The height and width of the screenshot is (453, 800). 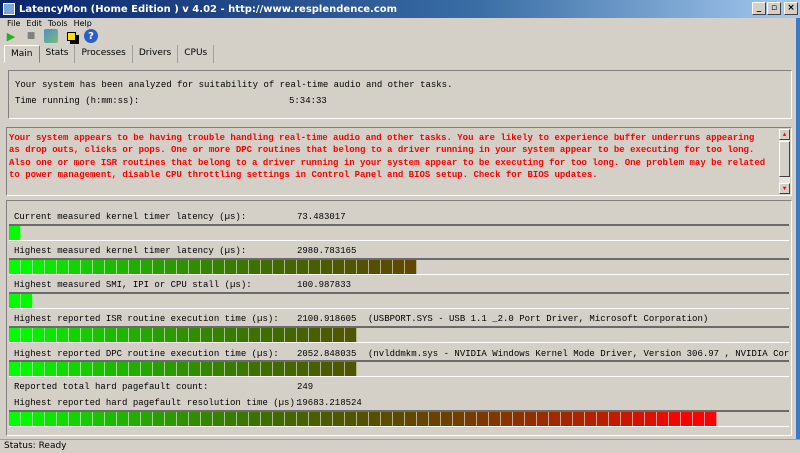 I want to click on menu-file: File, so click(x=13, y=23).